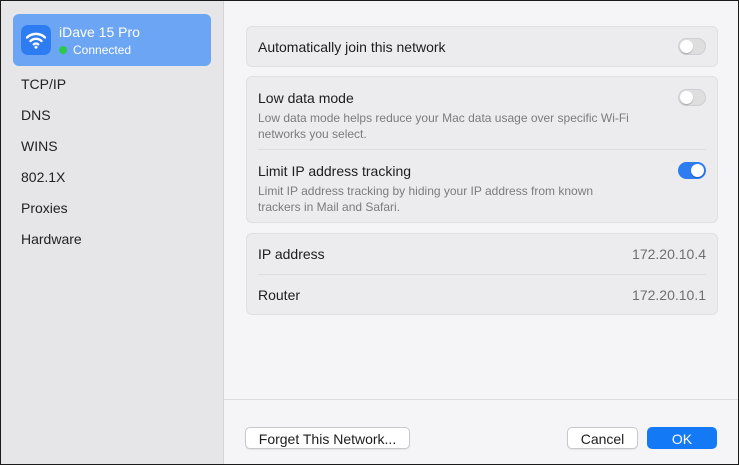 The width and height of the screenshot is (739, 465). Describe the element at coordinates (112, 239) in the screenshot. I see `sidebar-item-hardware: Hardware` at that location.